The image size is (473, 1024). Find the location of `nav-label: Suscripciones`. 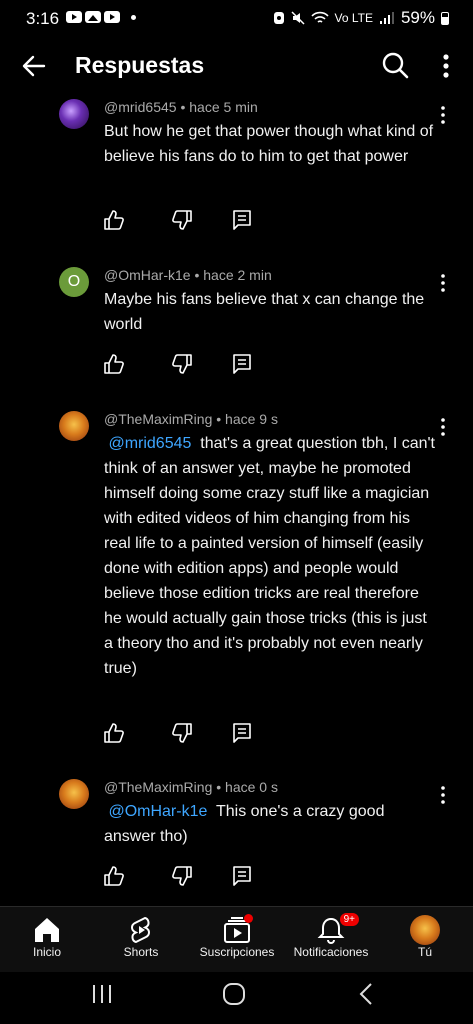

nav-label: Suscripciones is located at coordinates (237, 952).